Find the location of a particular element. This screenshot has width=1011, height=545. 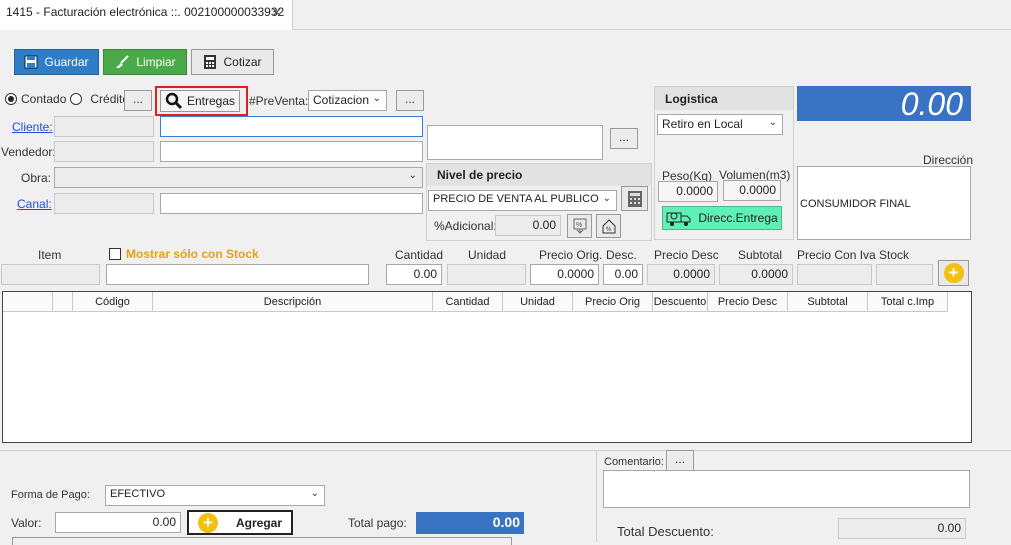

grid-header-descuento: Descuento is located at coordinates (680, 302).